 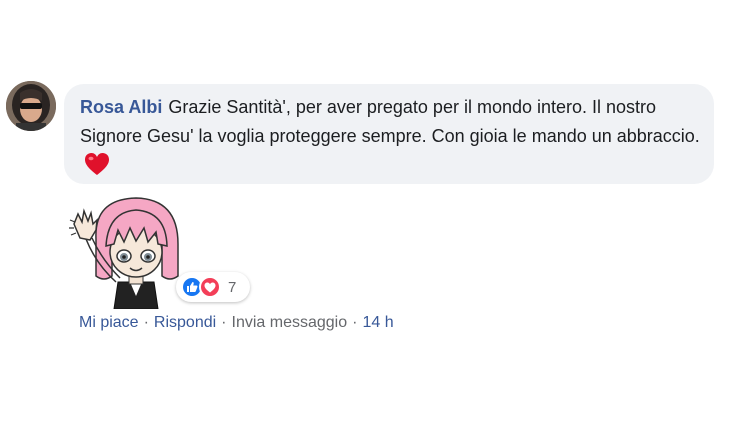 I want to click on send-message-link: Invia messaggio, so click(x=290, y=322).